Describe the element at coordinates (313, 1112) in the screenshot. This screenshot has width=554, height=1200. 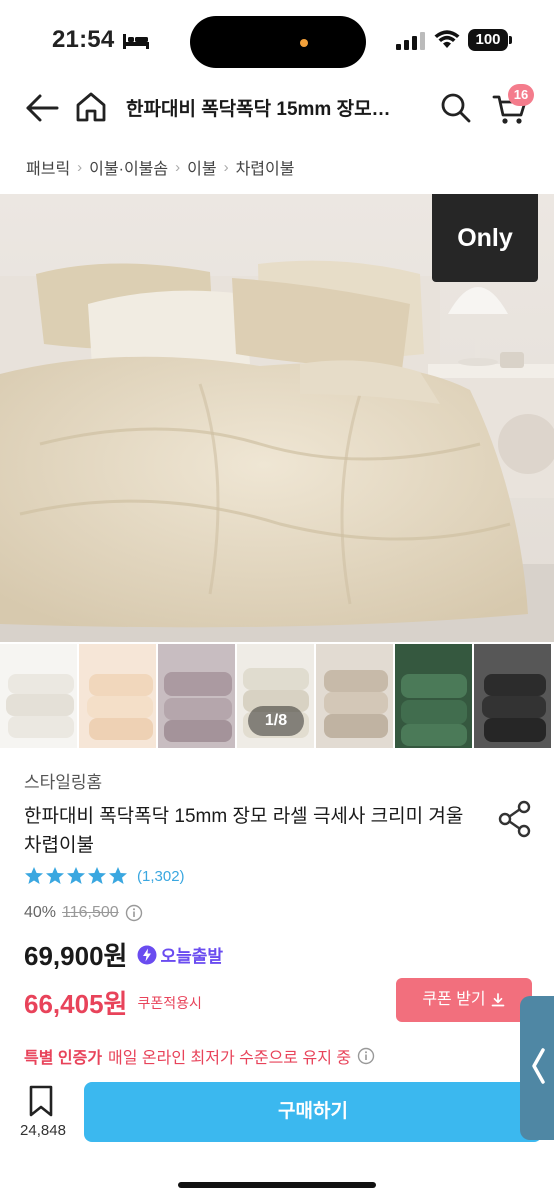
I see `buy-button: 구매하기` at that location.